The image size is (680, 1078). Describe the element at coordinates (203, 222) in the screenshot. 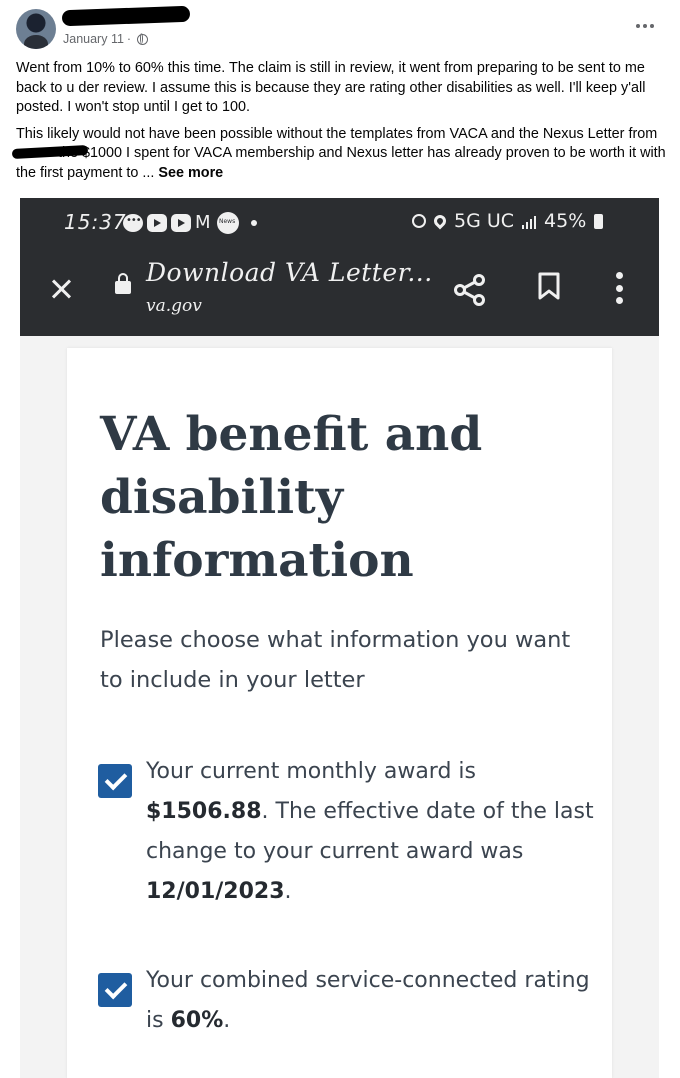

I see `gmail-icon: M` at that location.